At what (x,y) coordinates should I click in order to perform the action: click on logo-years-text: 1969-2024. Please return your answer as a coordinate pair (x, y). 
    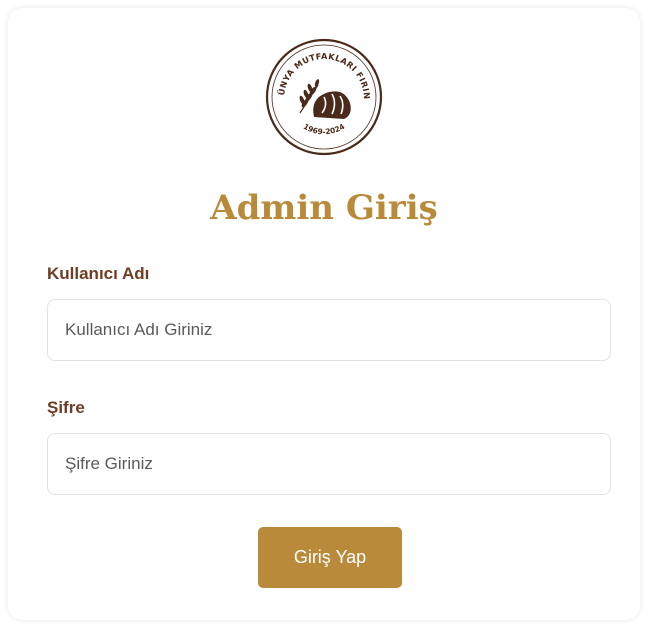
    Looking at the image, I should click on (324, 129).